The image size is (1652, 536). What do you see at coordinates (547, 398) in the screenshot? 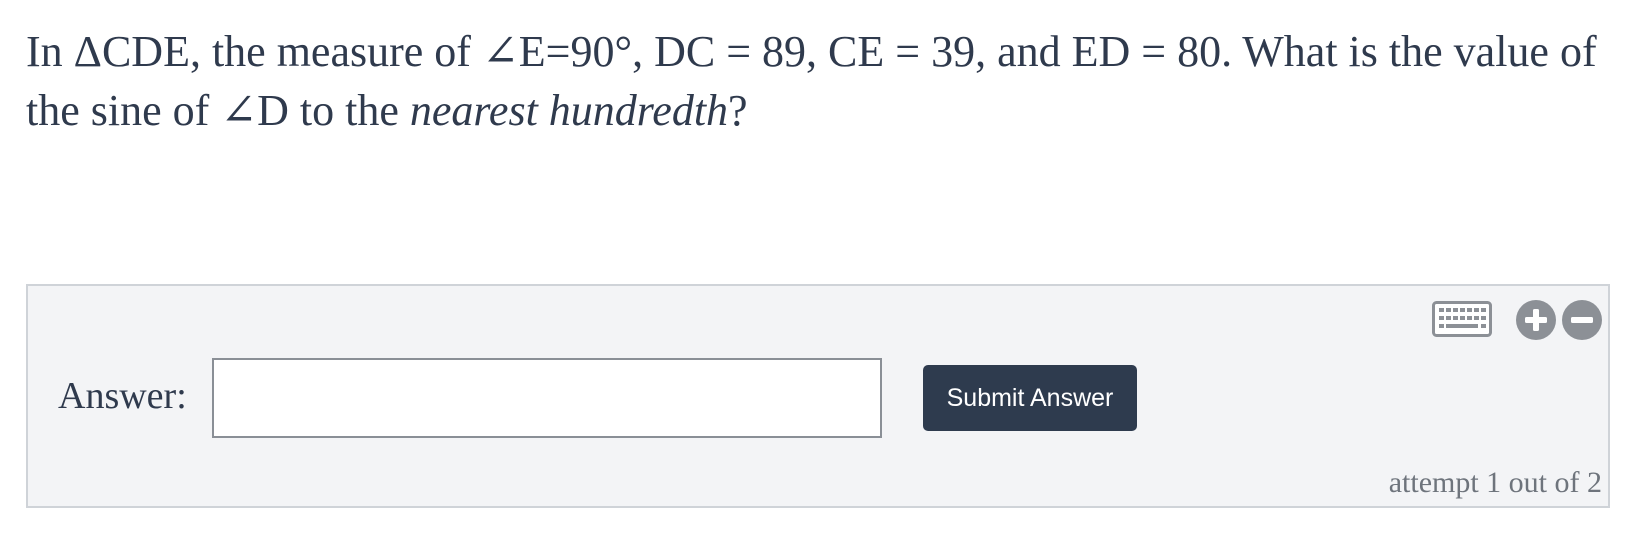
I see `answer-input` at bounding box center [547, 398].